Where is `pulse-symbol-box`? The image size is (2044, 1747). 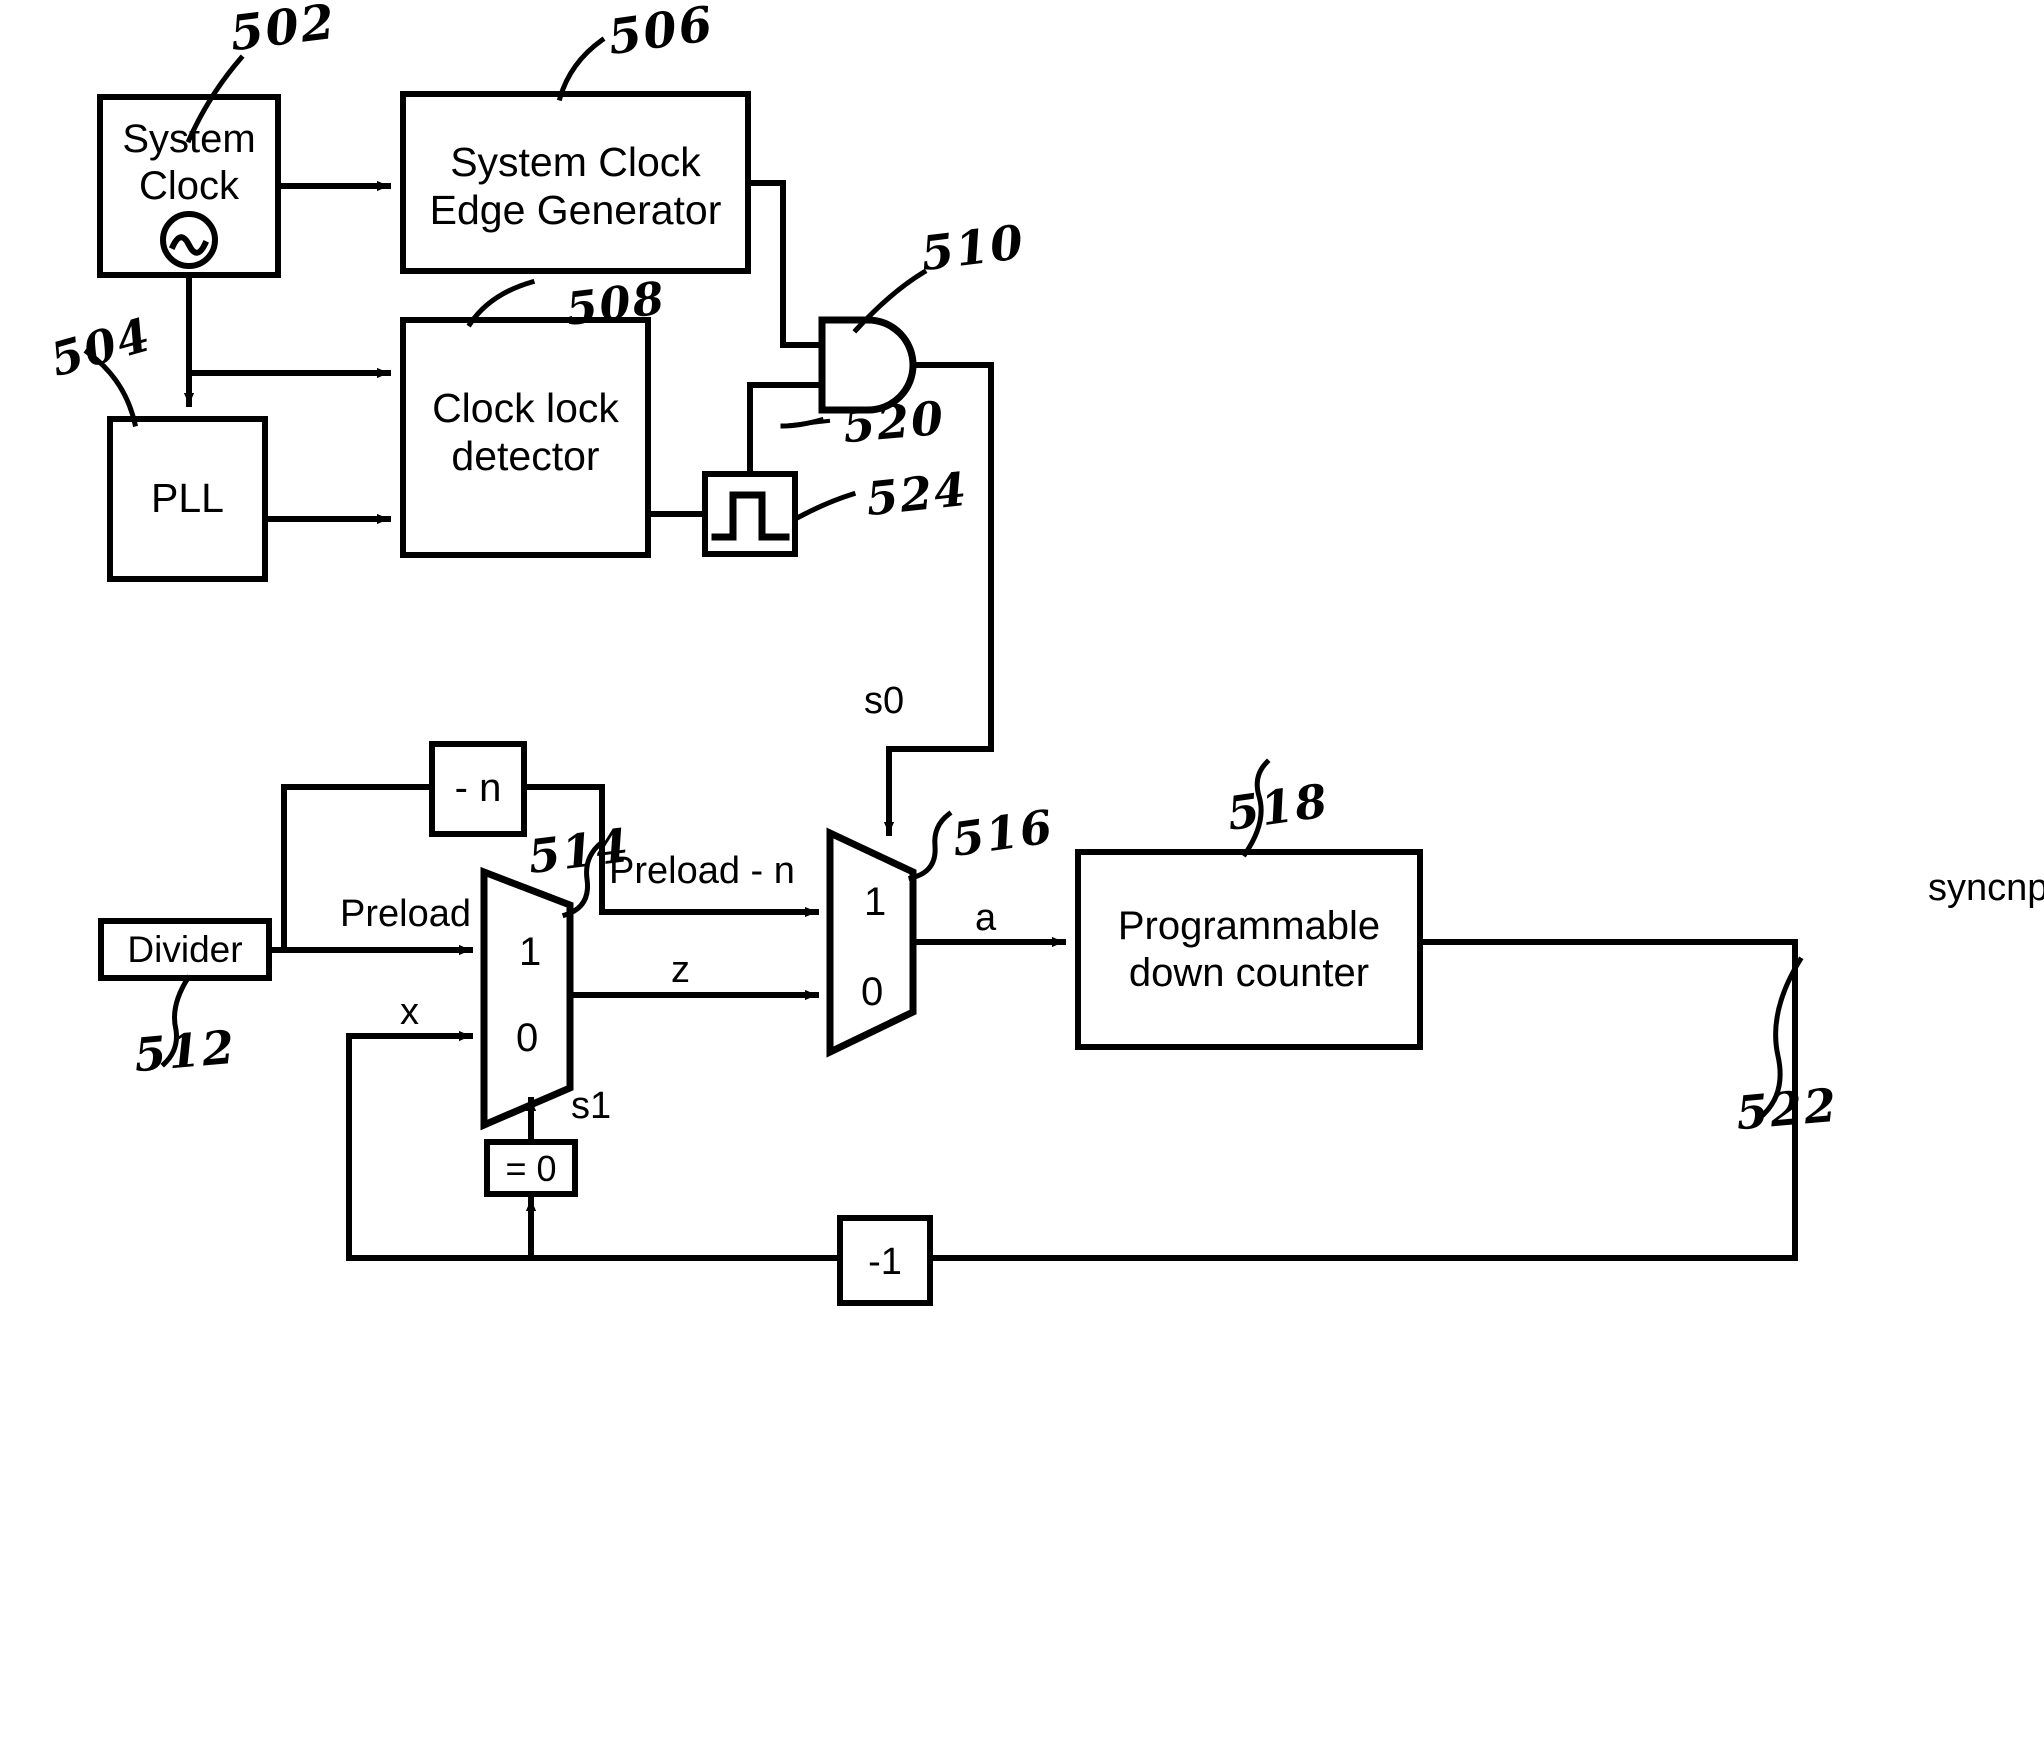 pulse-symbol-box is located at coordinates (750, 514).